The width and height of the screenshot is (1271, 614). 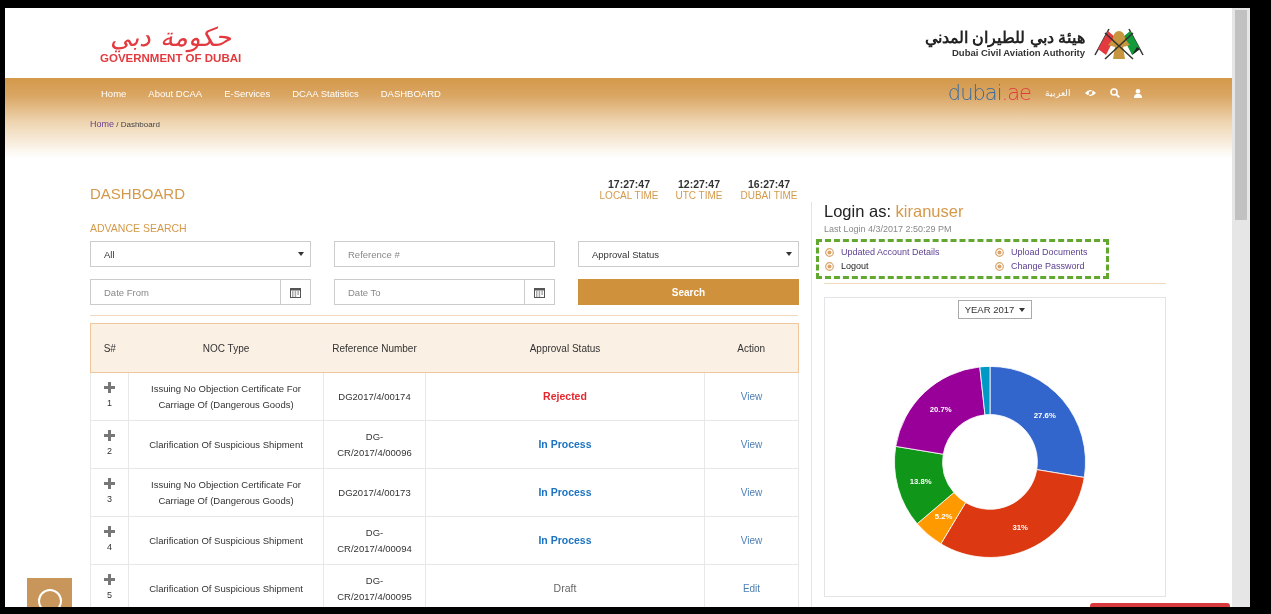 I want to click on row-number: 5, so click(x=109, y=595).